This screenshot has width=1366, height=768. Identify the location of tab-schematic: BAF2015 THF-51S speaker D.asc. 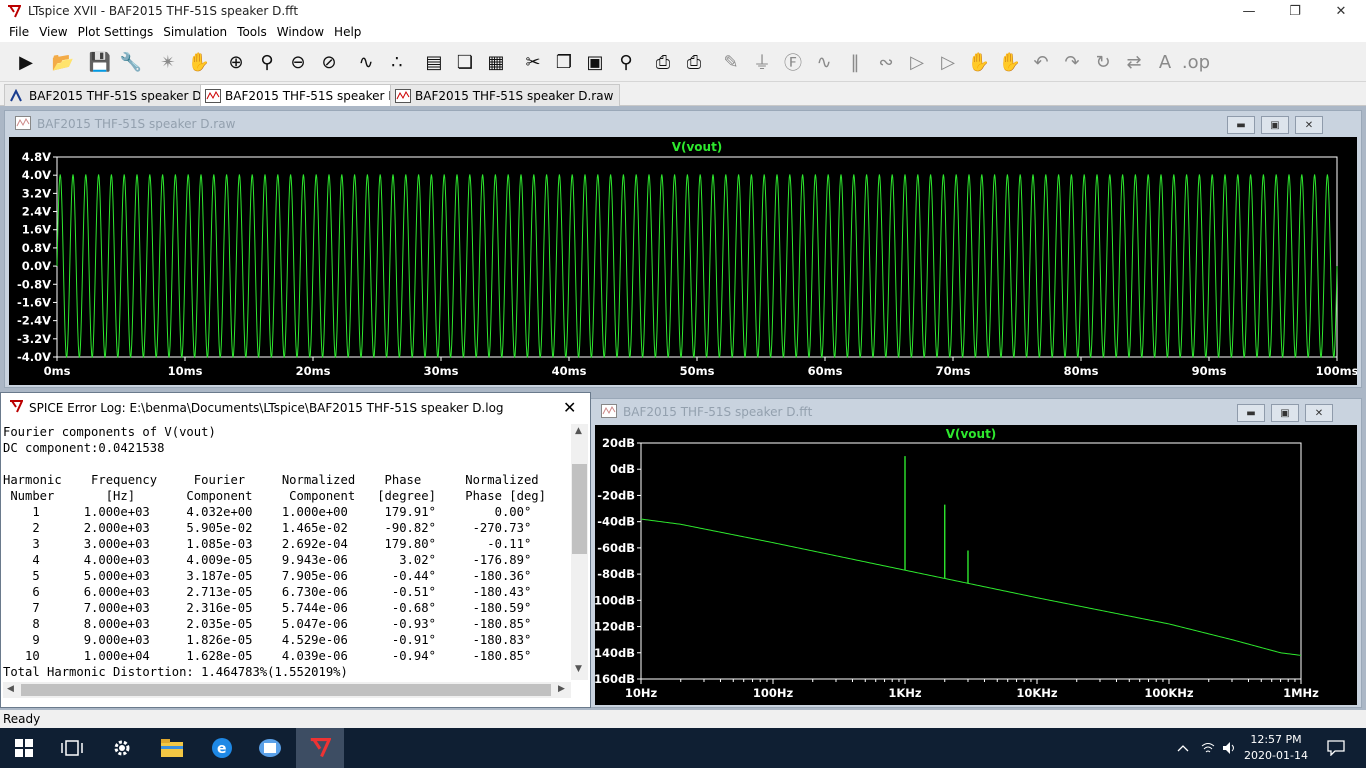
(118, 95).